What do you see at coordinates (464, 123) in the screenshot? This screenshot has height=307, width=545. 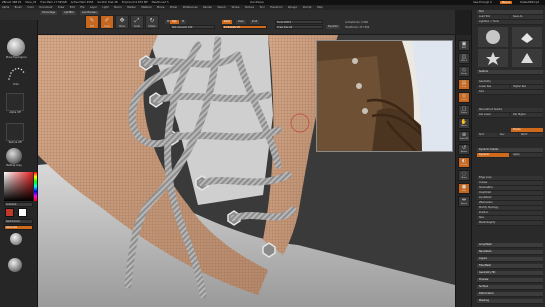 I see `move-view-button: ✋ Move` at bounding box center [464, 123].